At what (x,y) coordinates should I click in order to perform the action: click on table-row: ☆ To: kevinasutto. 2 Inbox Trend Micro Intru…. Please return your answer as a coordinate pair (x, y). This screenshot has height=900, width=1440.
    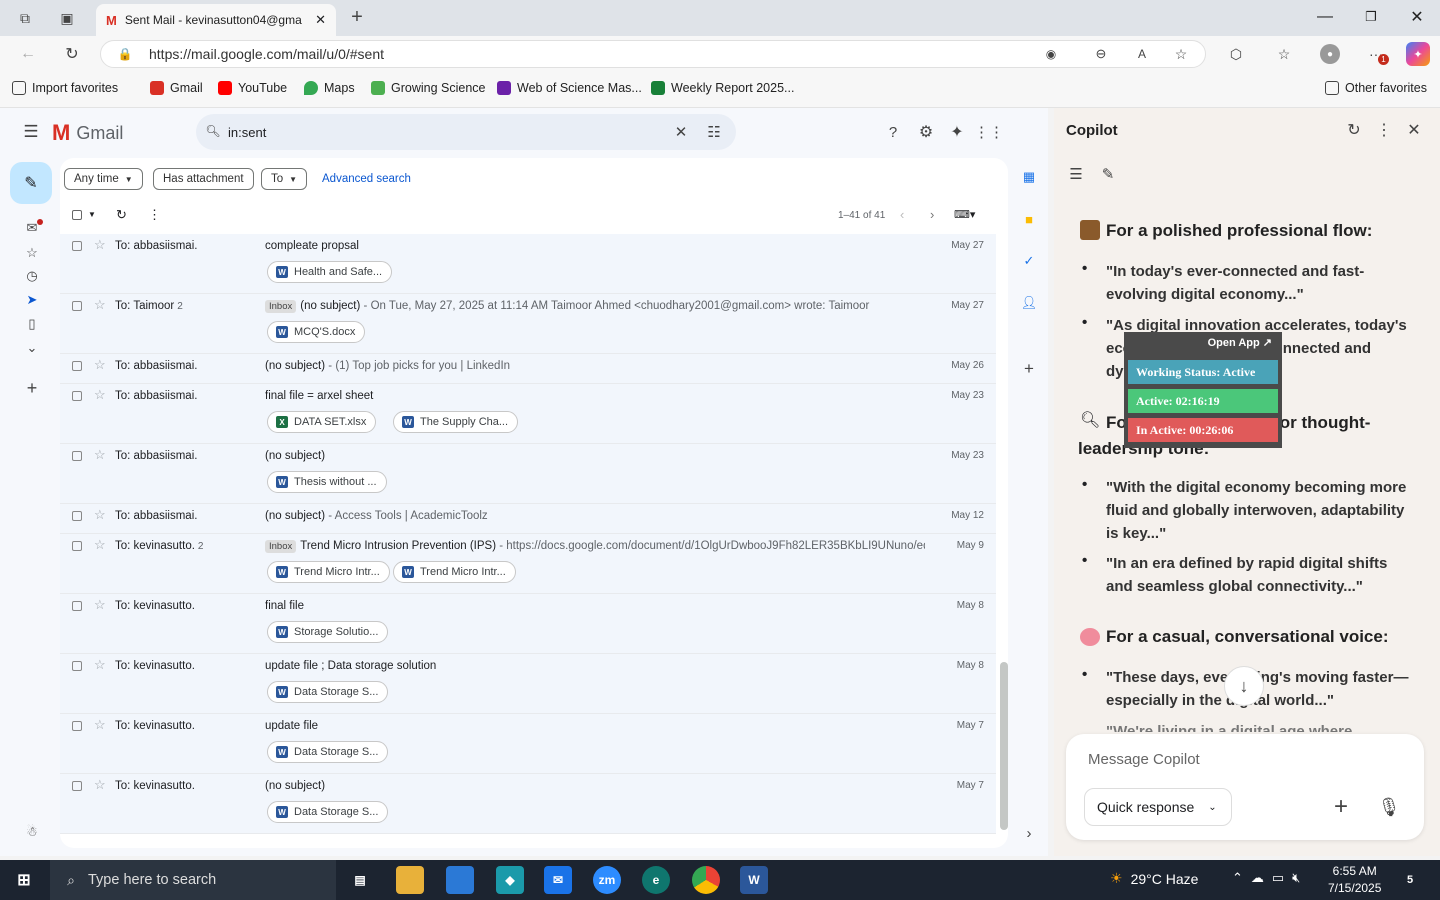
    Looking at the image, I should click on (528, 564).